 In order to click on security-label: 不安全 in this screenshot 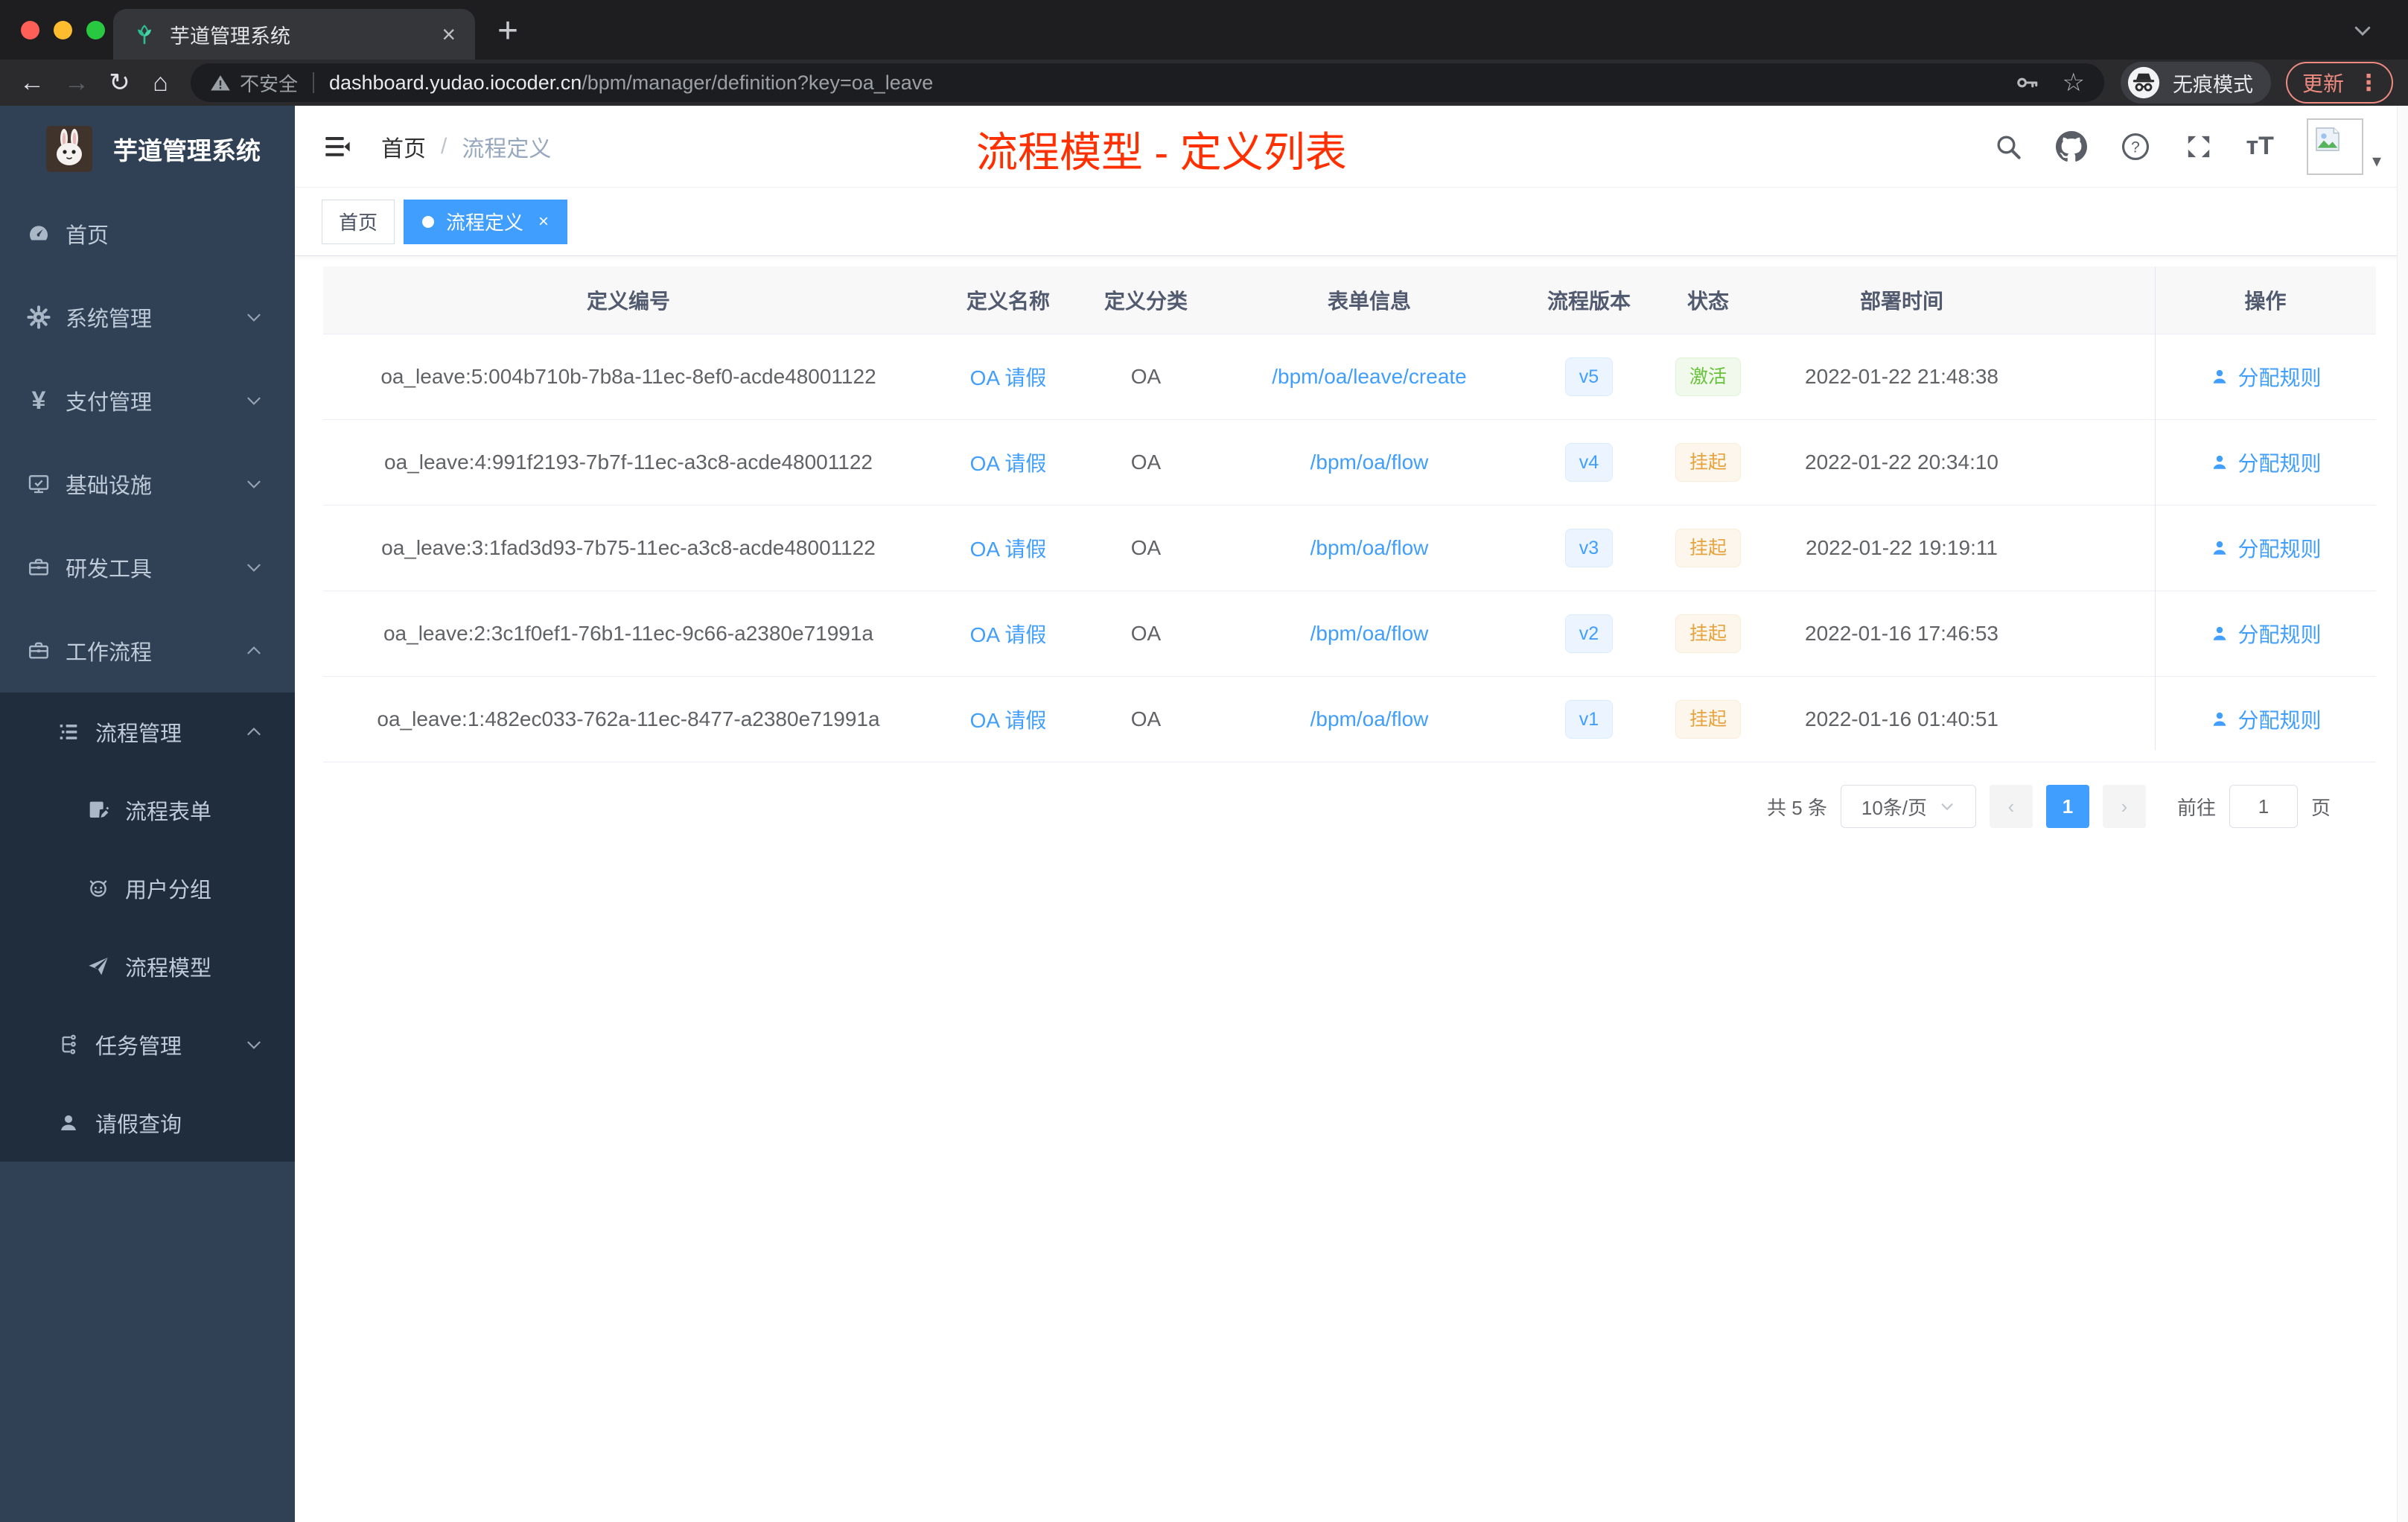, I will do `click(269, 83)`.